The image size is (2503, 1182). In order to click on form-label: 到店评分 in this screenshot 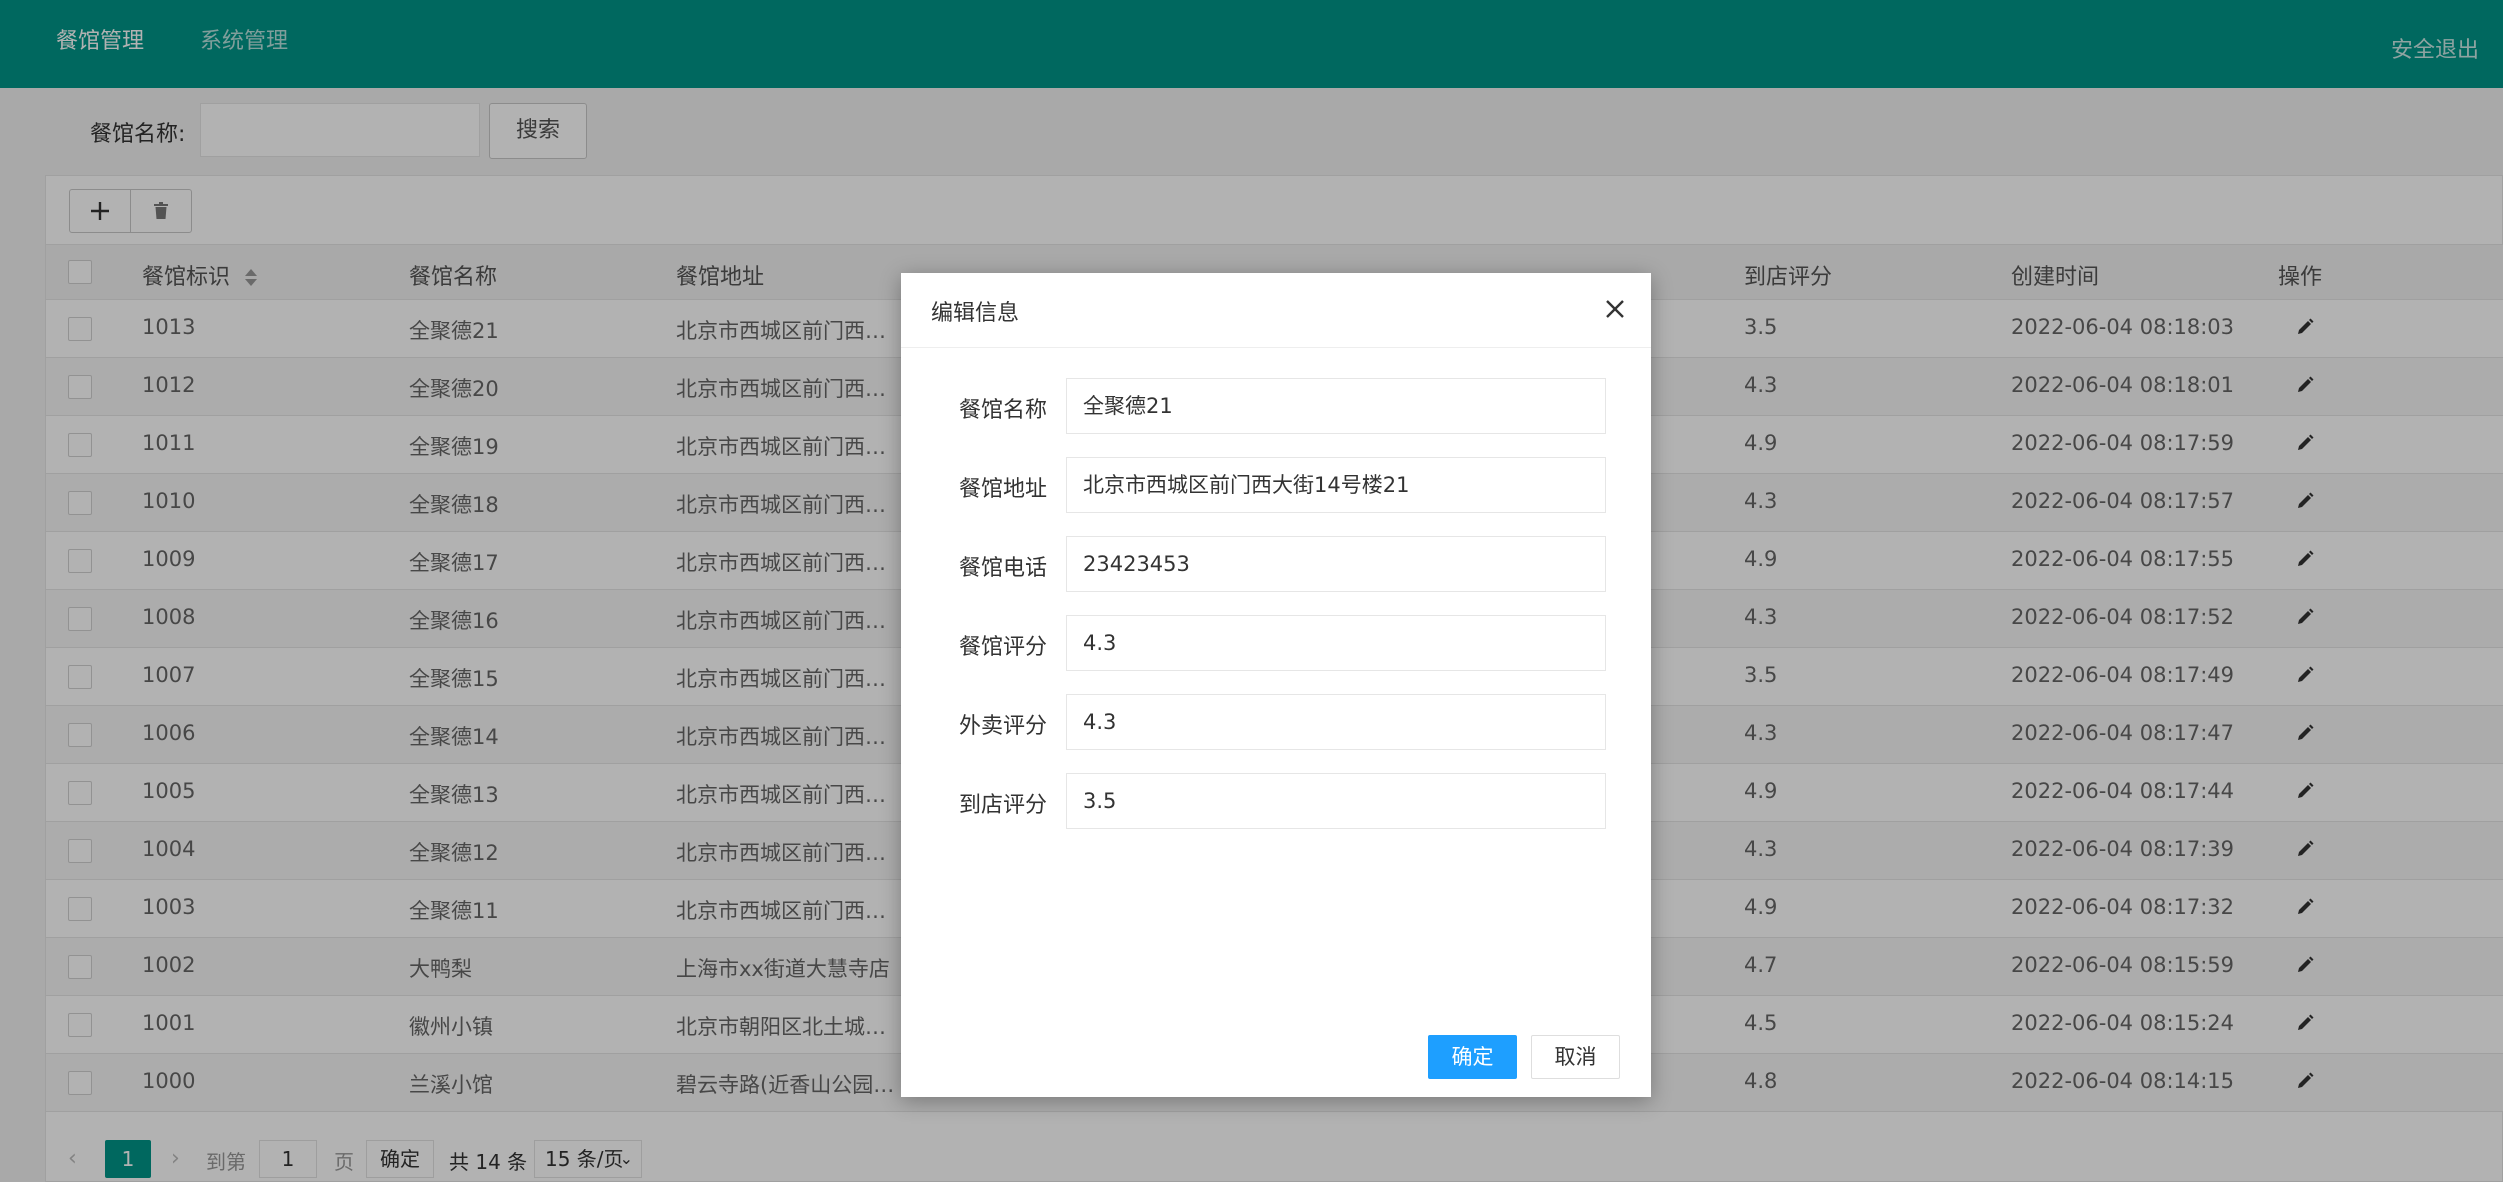, I will do `click(1003, 805)`.